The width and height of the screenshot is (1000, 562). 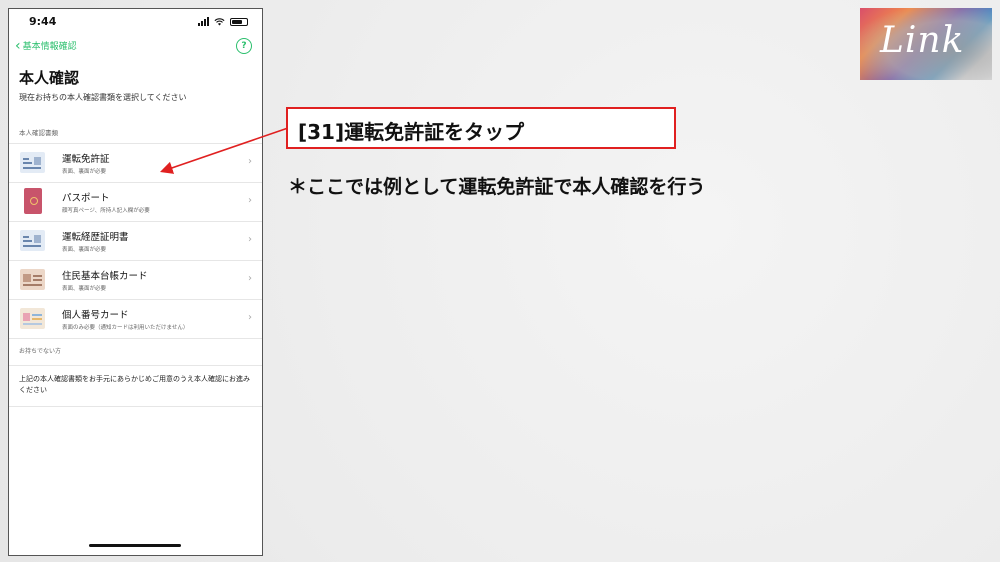 What do you see at coordinates (105, 276) in the screenshot?
I see `document-name: 住民基本台帳カード` at bounding box center [105, 276].